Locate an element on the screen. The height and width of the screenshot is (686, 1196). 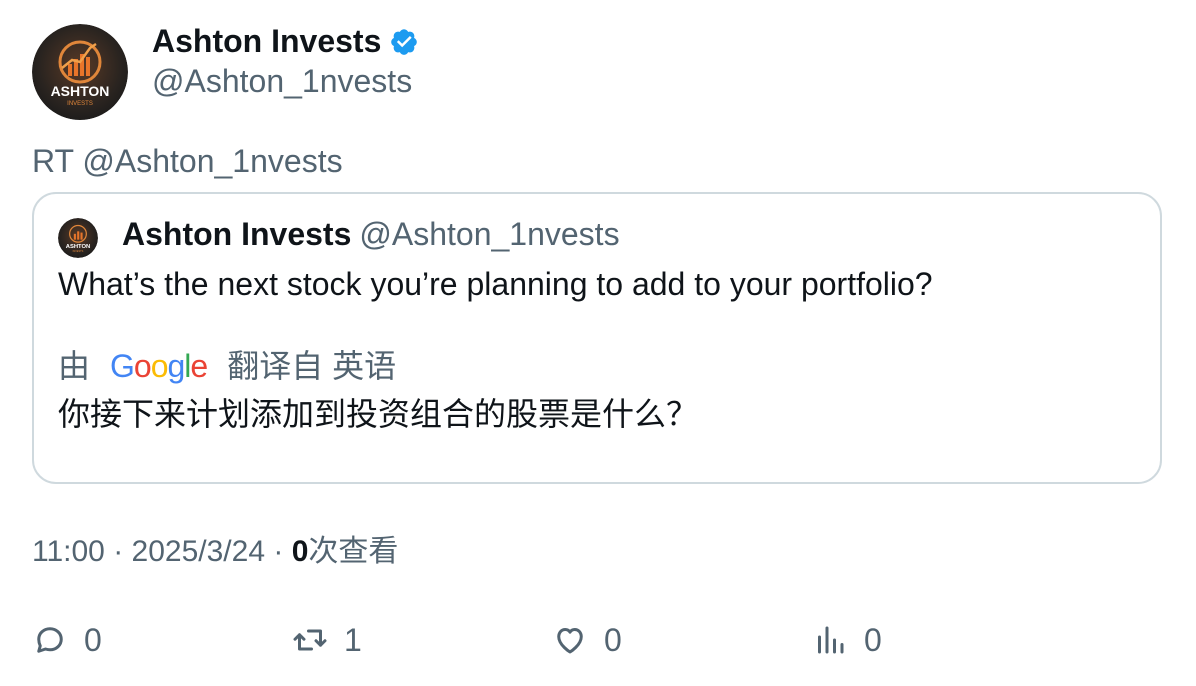
avatar-text-sub: INVESTS is located at coordinates (80, 104).